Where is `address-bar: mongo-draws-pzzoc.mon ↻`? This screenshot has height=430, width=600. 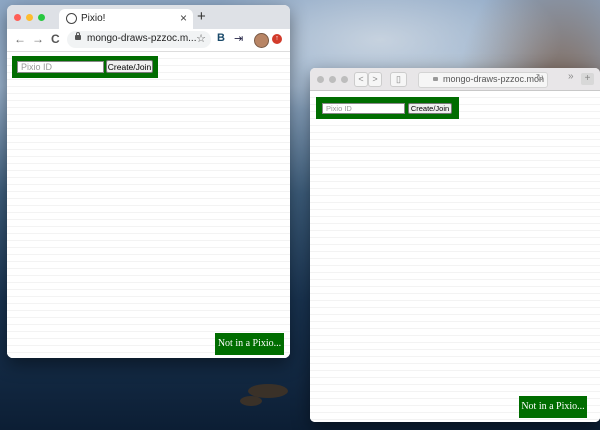
address-bar: mongo-draws-pzzoc.mon ↻ is located at coordinates (483, 80).